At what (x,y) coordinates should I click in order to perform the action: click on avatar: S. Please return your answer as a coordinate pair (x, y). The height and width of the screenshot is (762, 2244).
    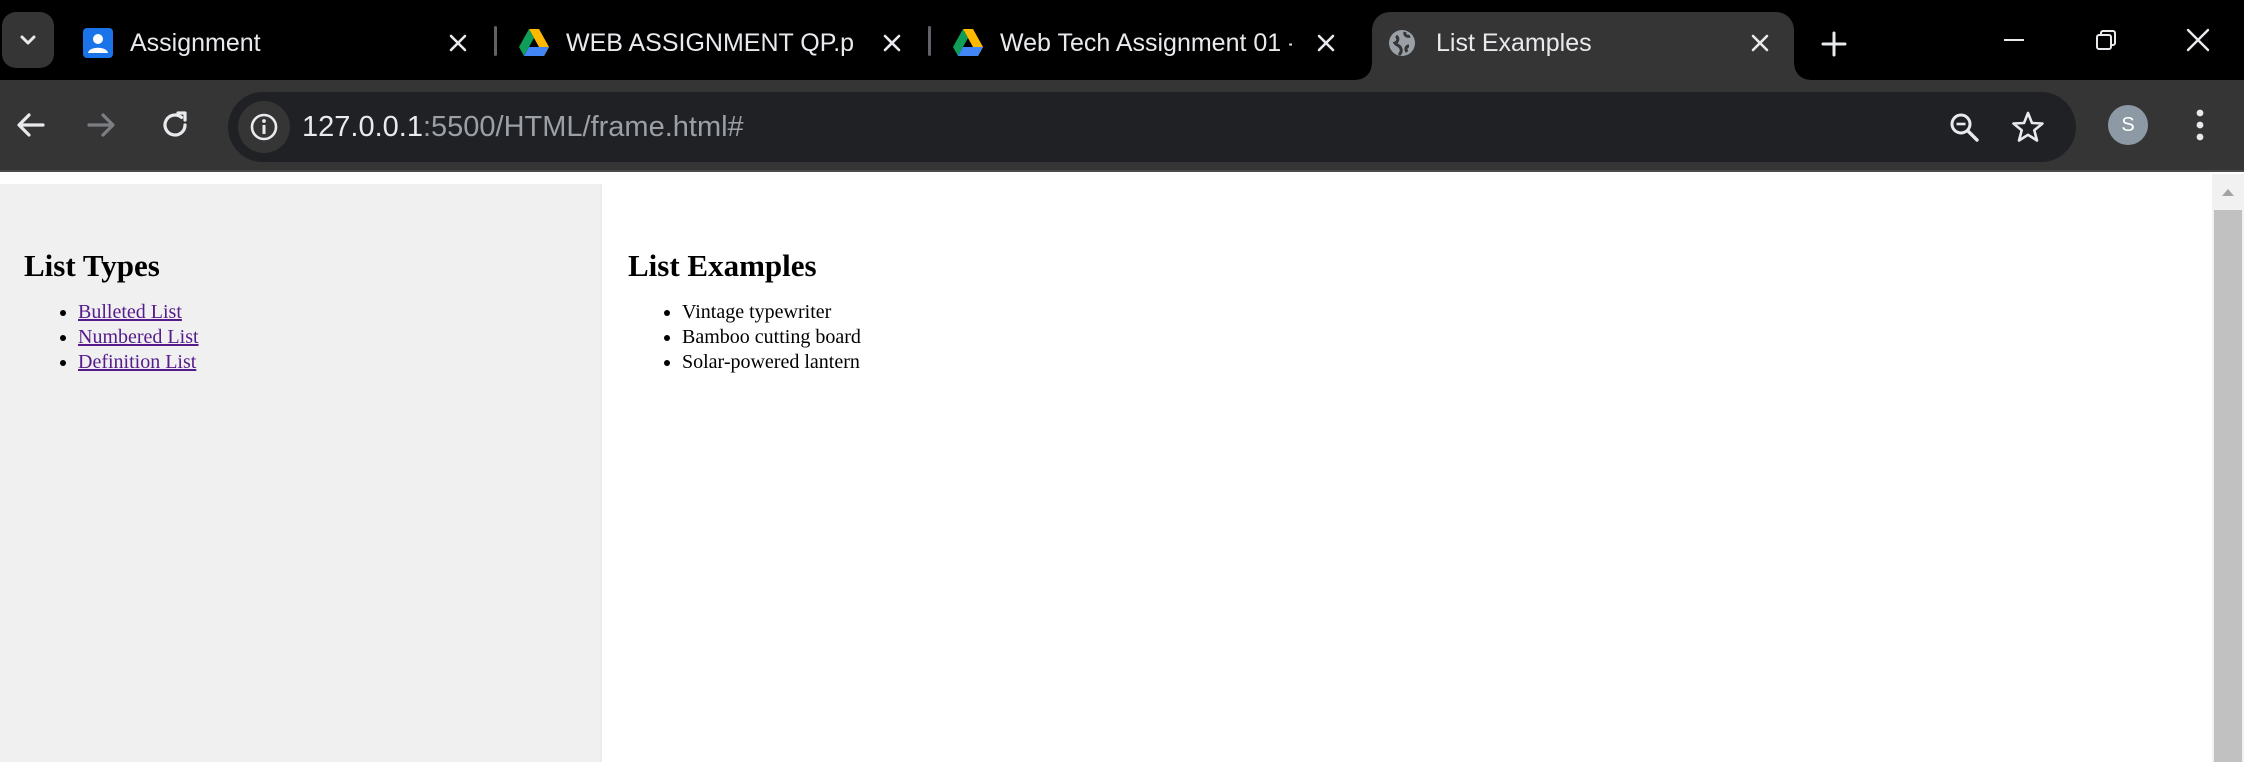
    Looking at the image, I should click on (2128, 125).